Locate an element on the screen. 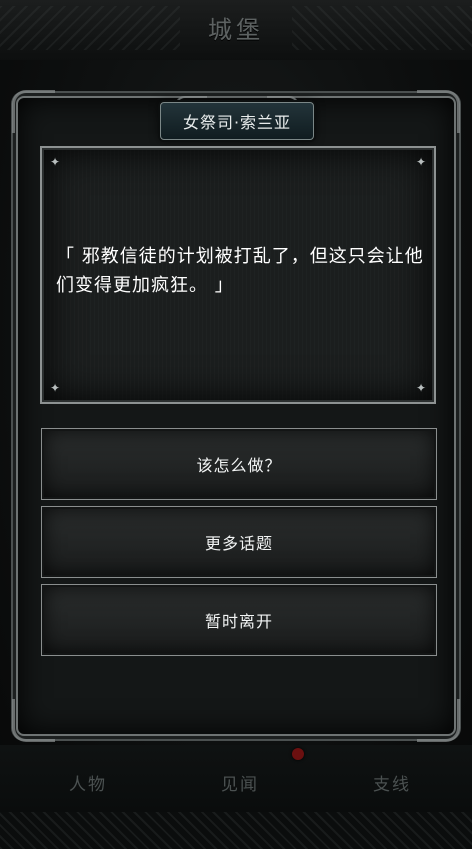 Image resolution: width=472 pixels, height=849 pixels. notification-badge is located at coordinates (298, 754).